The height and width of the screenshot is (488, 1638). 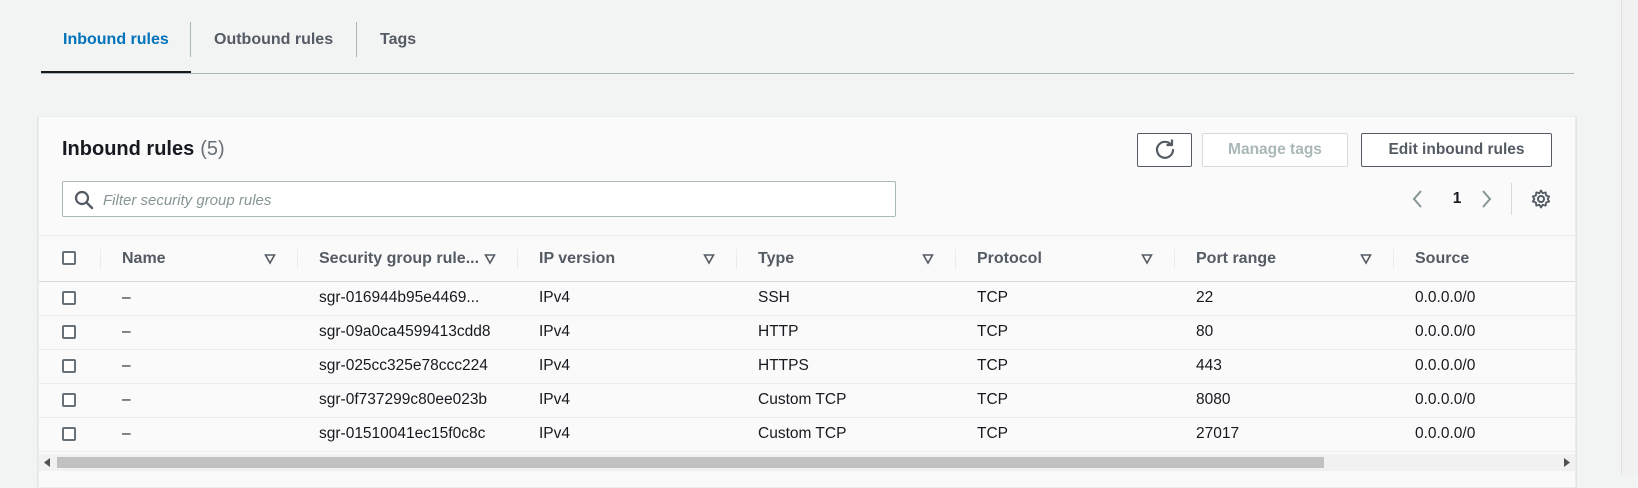 What do you see at coordinates (577, 258) in the screenshot?
I see `column-header-ip-version: IP version` at bounding box center [577, 258].